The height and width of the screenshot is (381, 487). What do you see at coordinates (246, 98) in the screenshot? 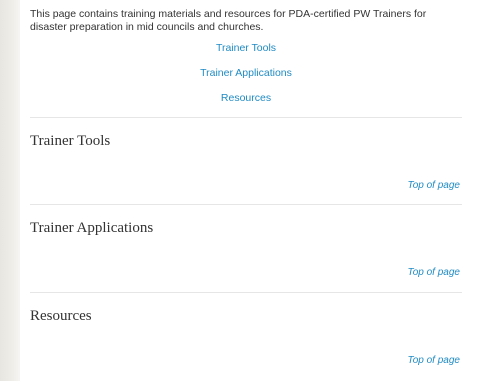
I see `toc-link-resources: Resources` at bounding box center [246, 98].